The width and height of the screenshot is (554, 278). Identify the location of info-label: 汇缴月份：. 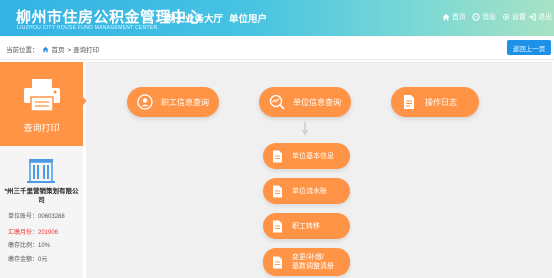
(23, 233).